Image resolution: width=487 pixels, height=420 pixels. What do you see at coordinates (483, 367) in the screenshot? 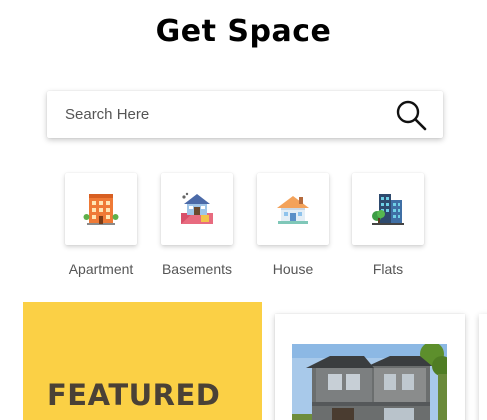
I see `listing-card-next` at bounding box center [483, 367].